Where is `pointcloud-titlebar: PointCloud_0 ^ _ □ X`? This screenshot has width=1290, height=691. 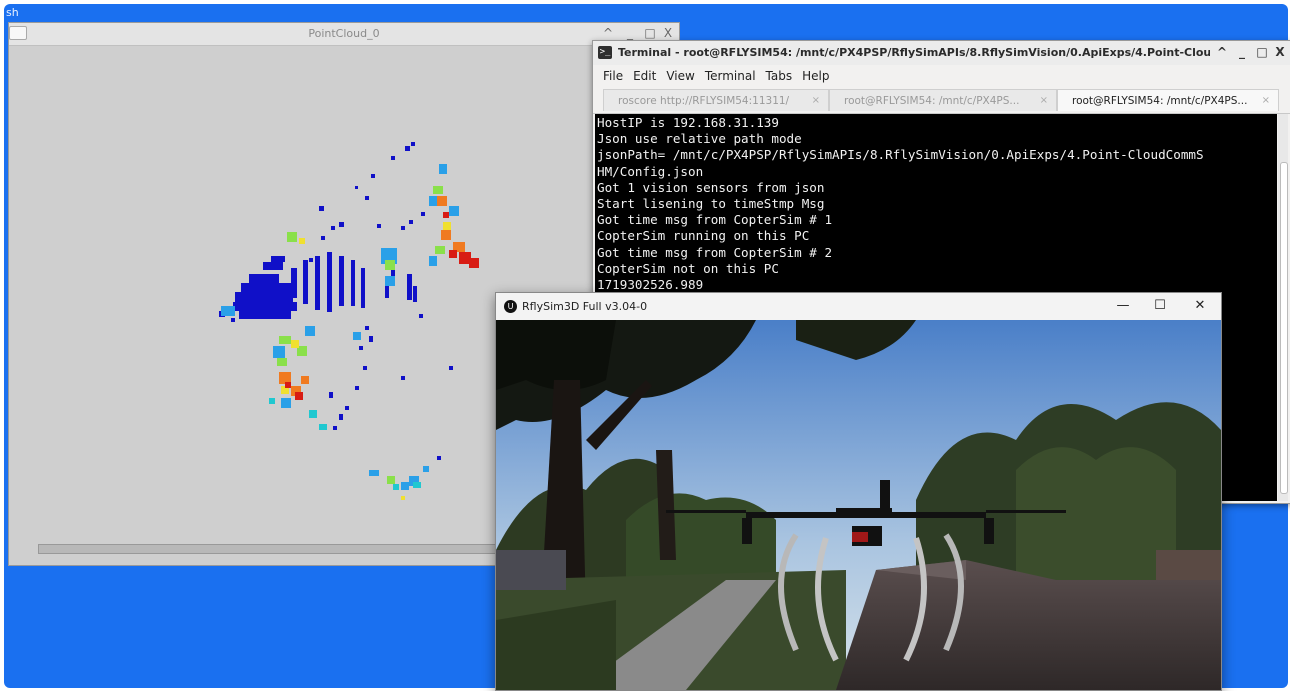
pointcloud-titlebar: PointCloud_0 ^ _ □ X is located at coordinates (344, 34).